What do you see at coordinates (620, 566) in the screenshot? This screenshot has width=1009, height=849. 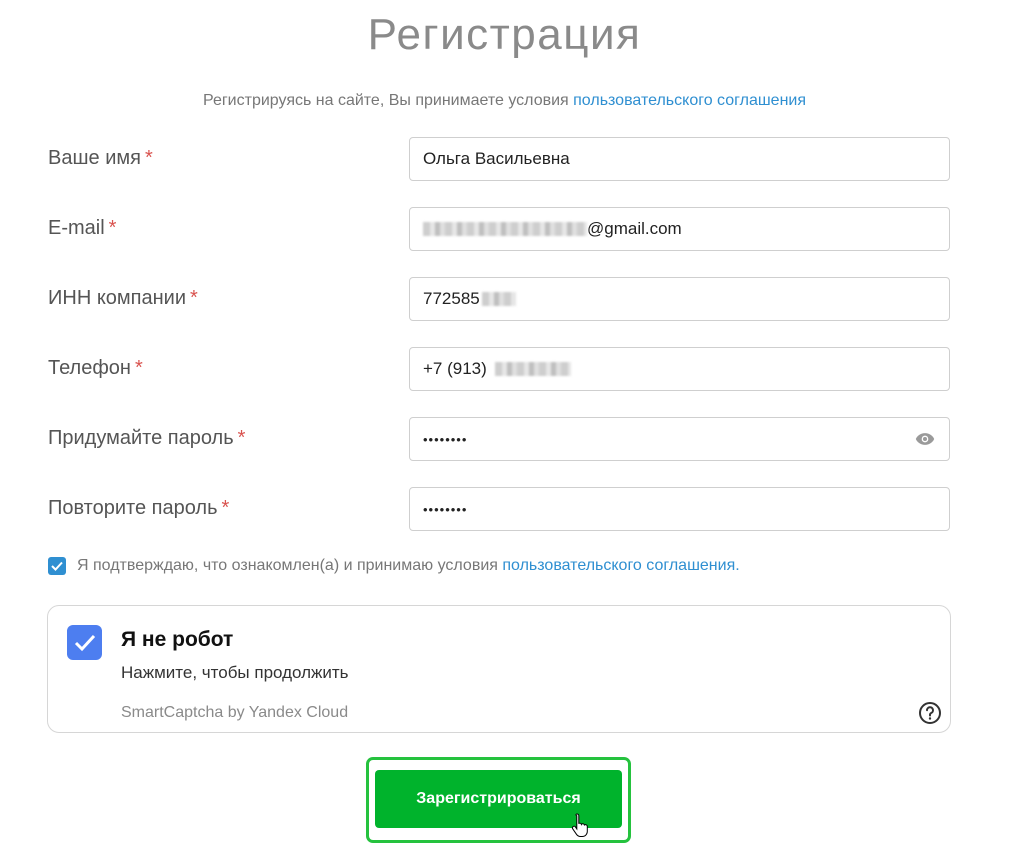 I see `consent-agreement-link: пользовательского соглашения.` at bounding box center [620, 566].